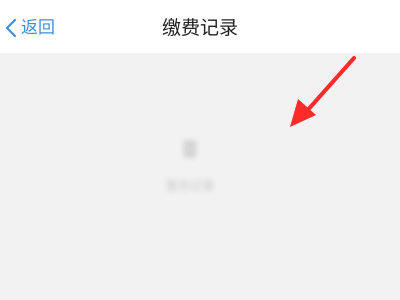 The height and width of the screenshot is (300, 400). I want to click on page-title: 缴费记录, so click(199, 28).